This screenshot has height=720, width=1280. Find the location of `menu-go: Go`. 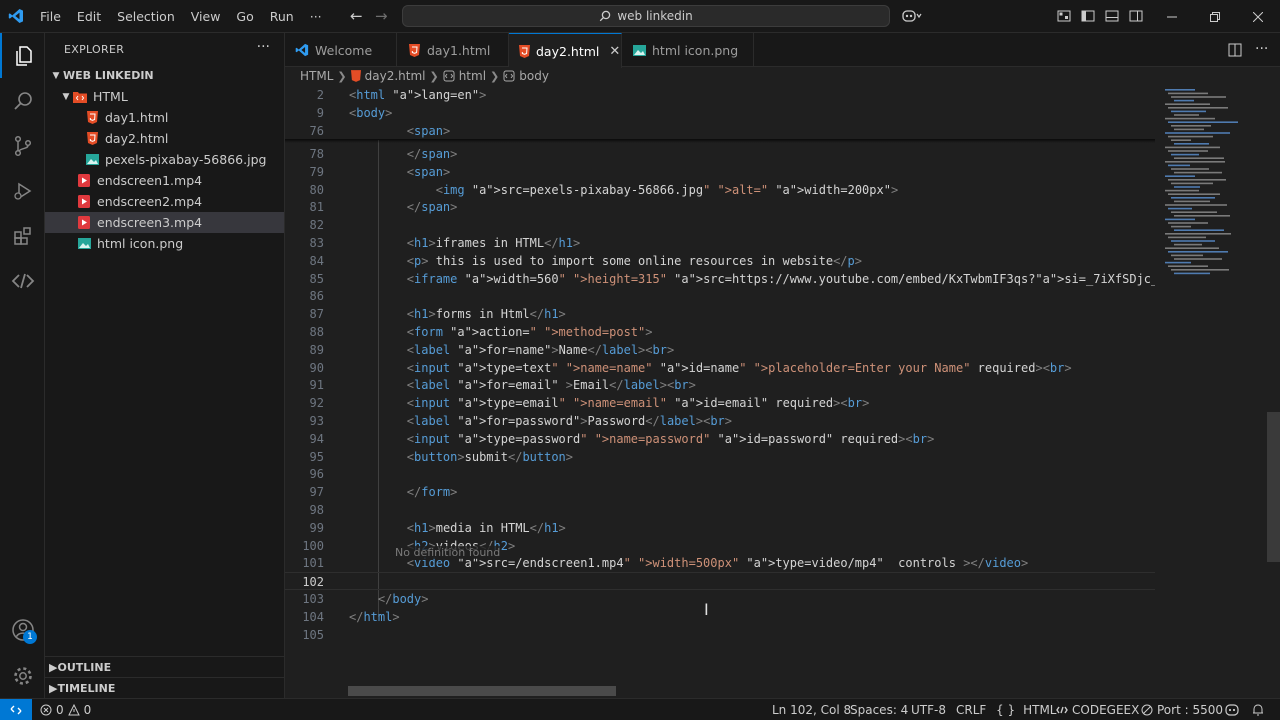

menu-go: Go is located at coordinates (244, 16).